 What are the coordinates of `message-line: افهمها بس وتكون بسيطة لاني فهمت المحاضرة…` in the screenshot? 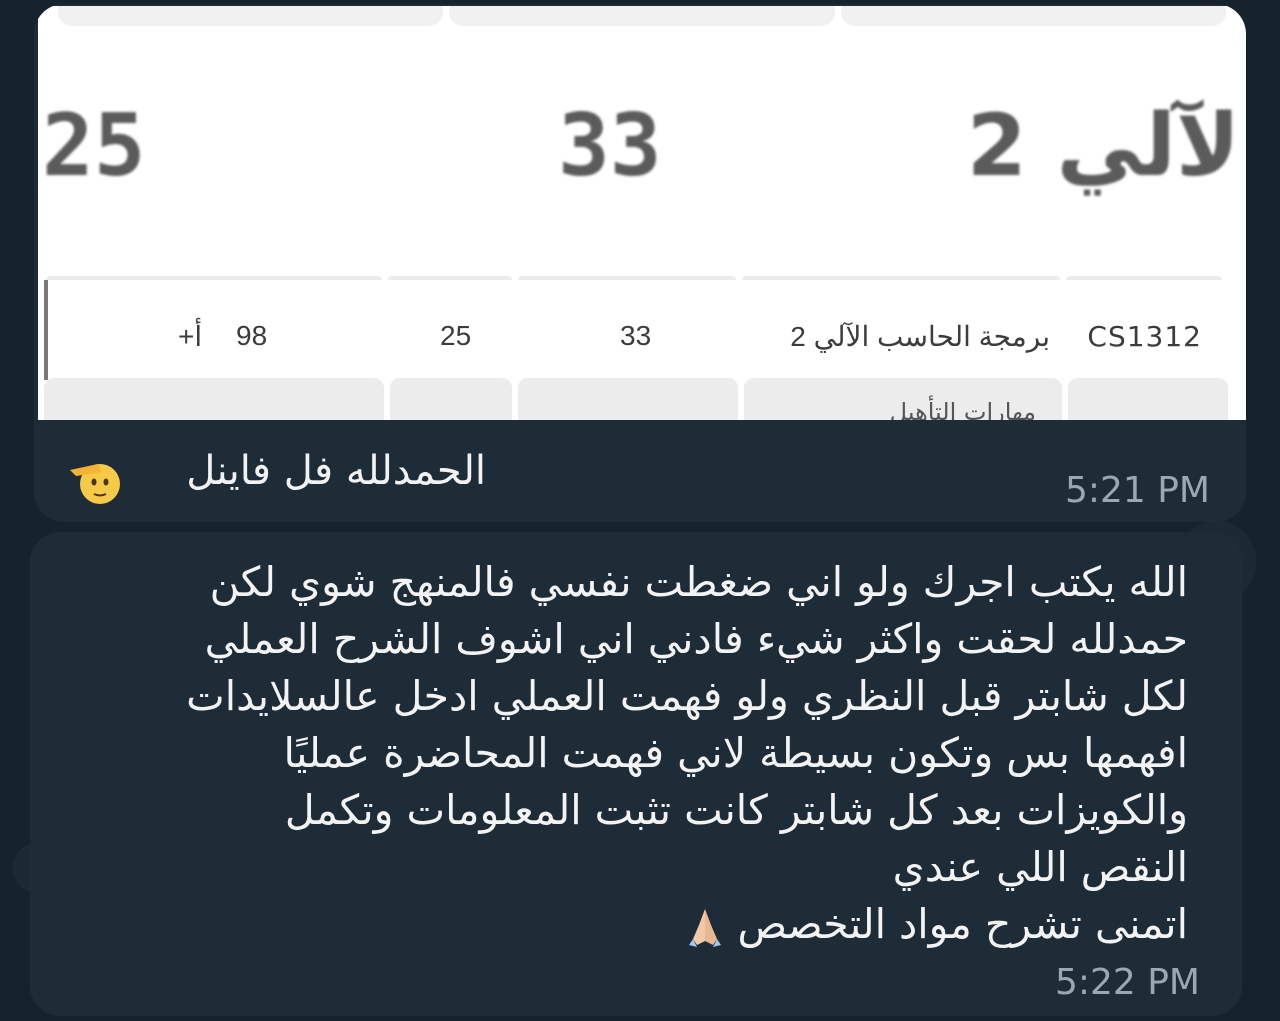 It's located at (735, 753).